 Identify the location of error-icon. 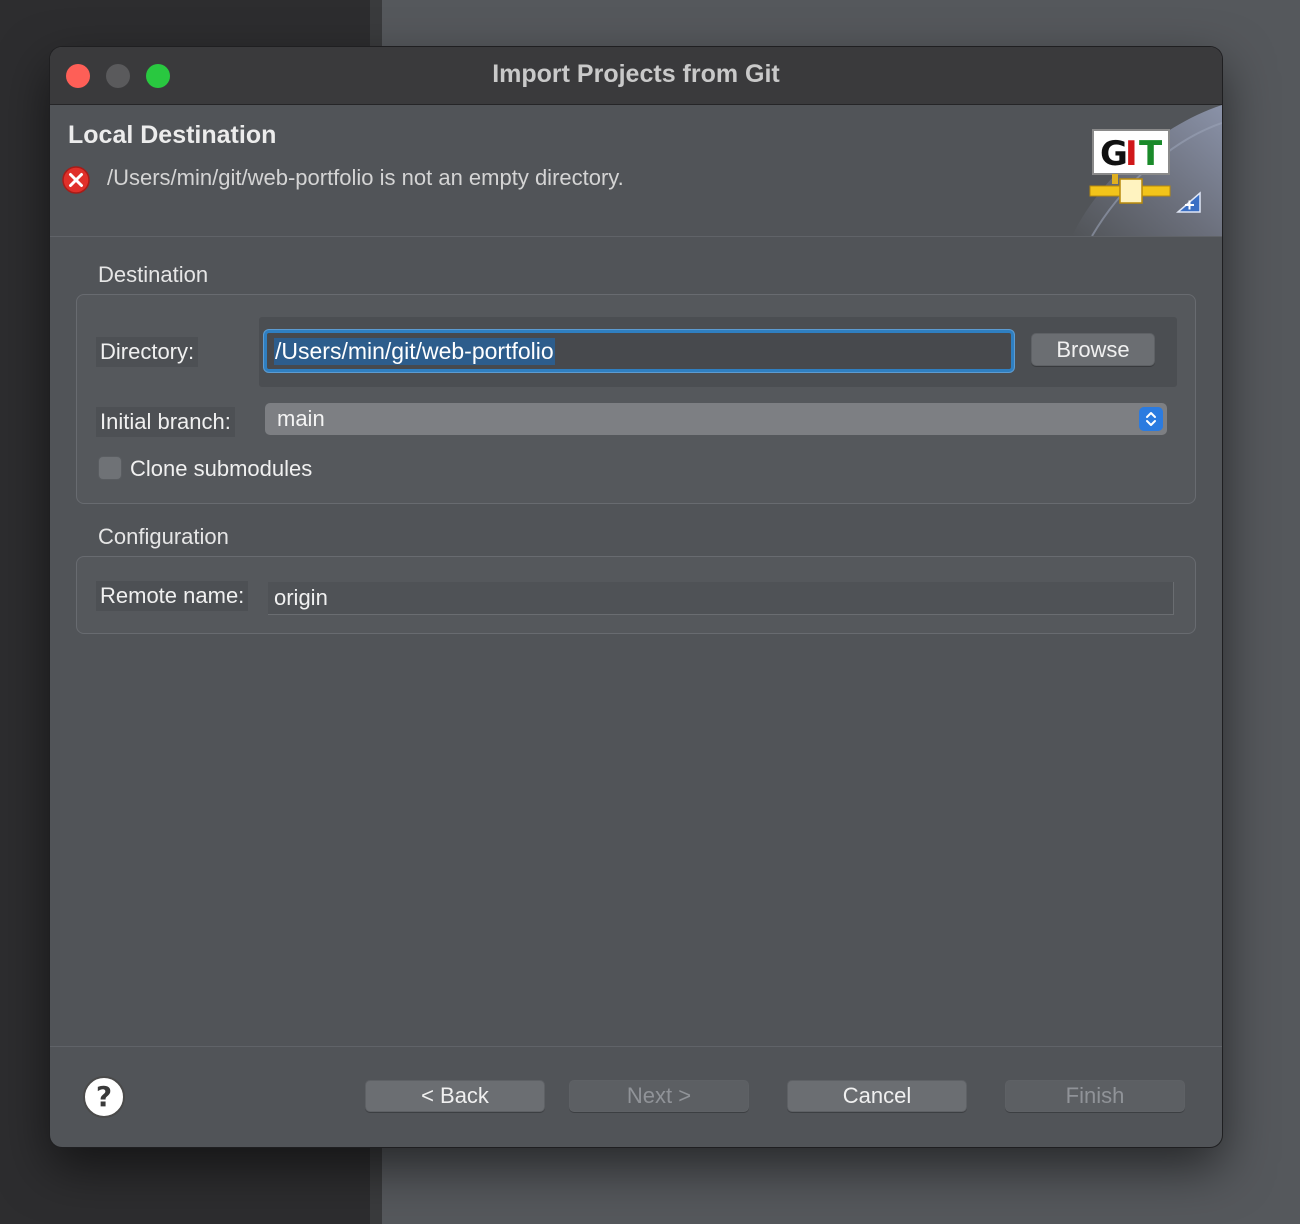
(76, 180).